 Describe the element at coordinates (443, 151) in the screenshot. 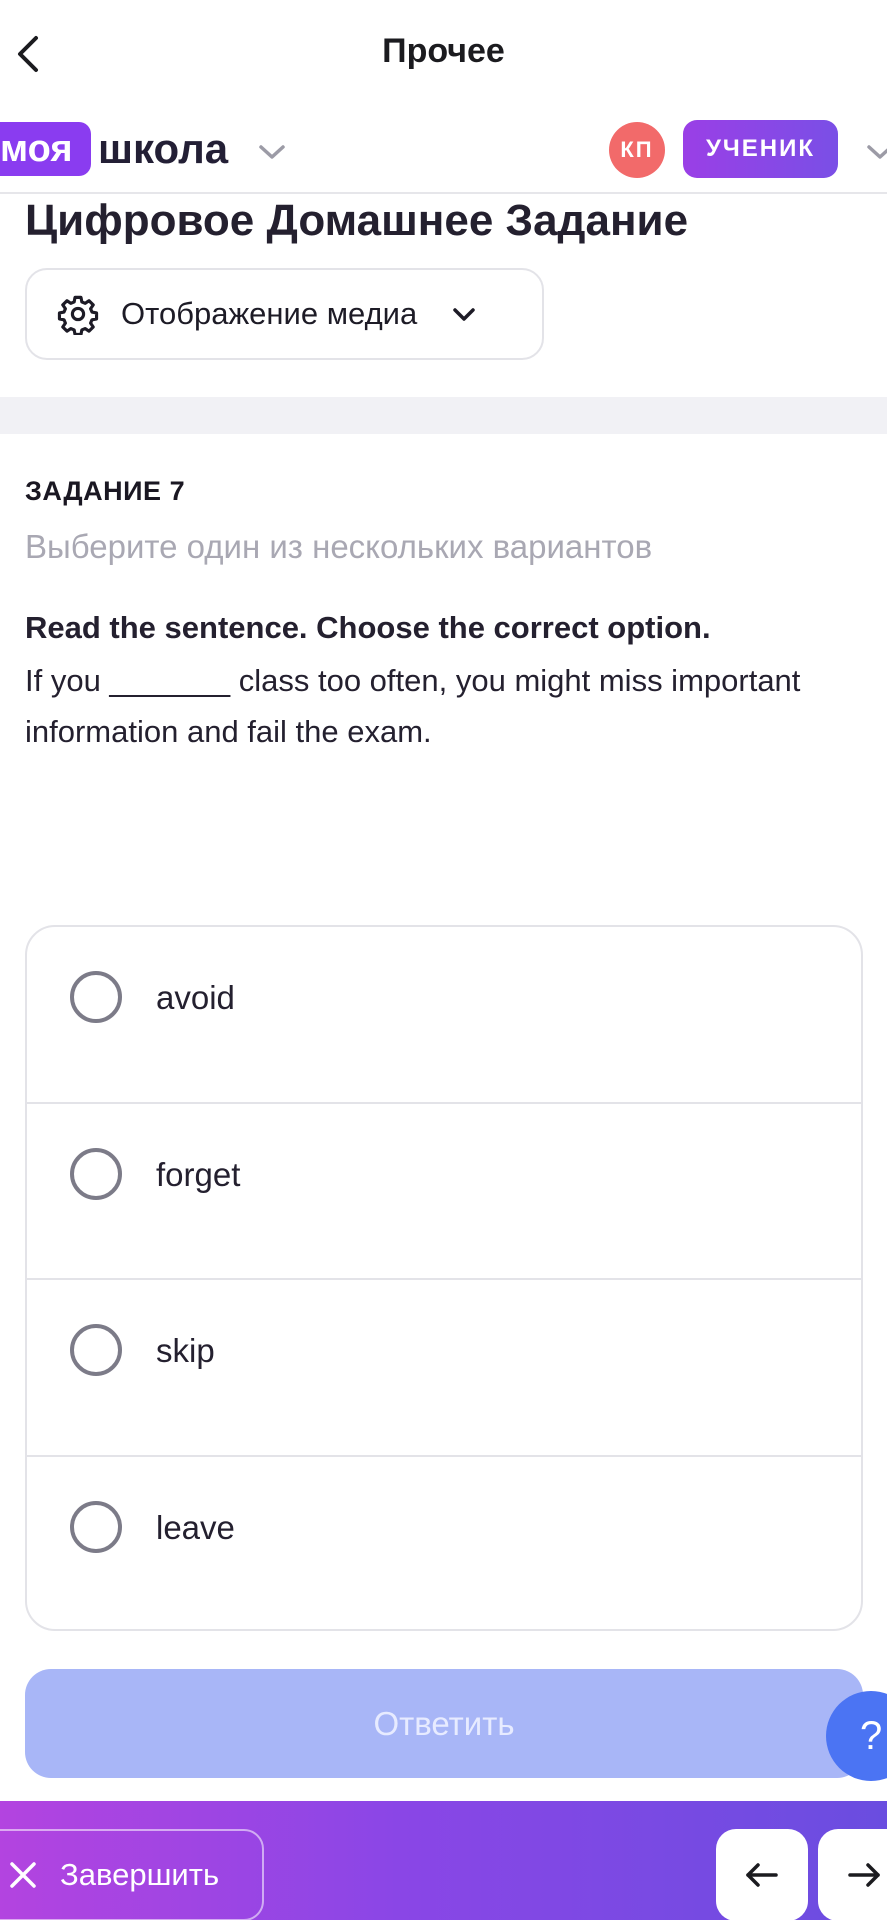

I see `brand-bar: моя школа КП УЧЕНИК` at that location.